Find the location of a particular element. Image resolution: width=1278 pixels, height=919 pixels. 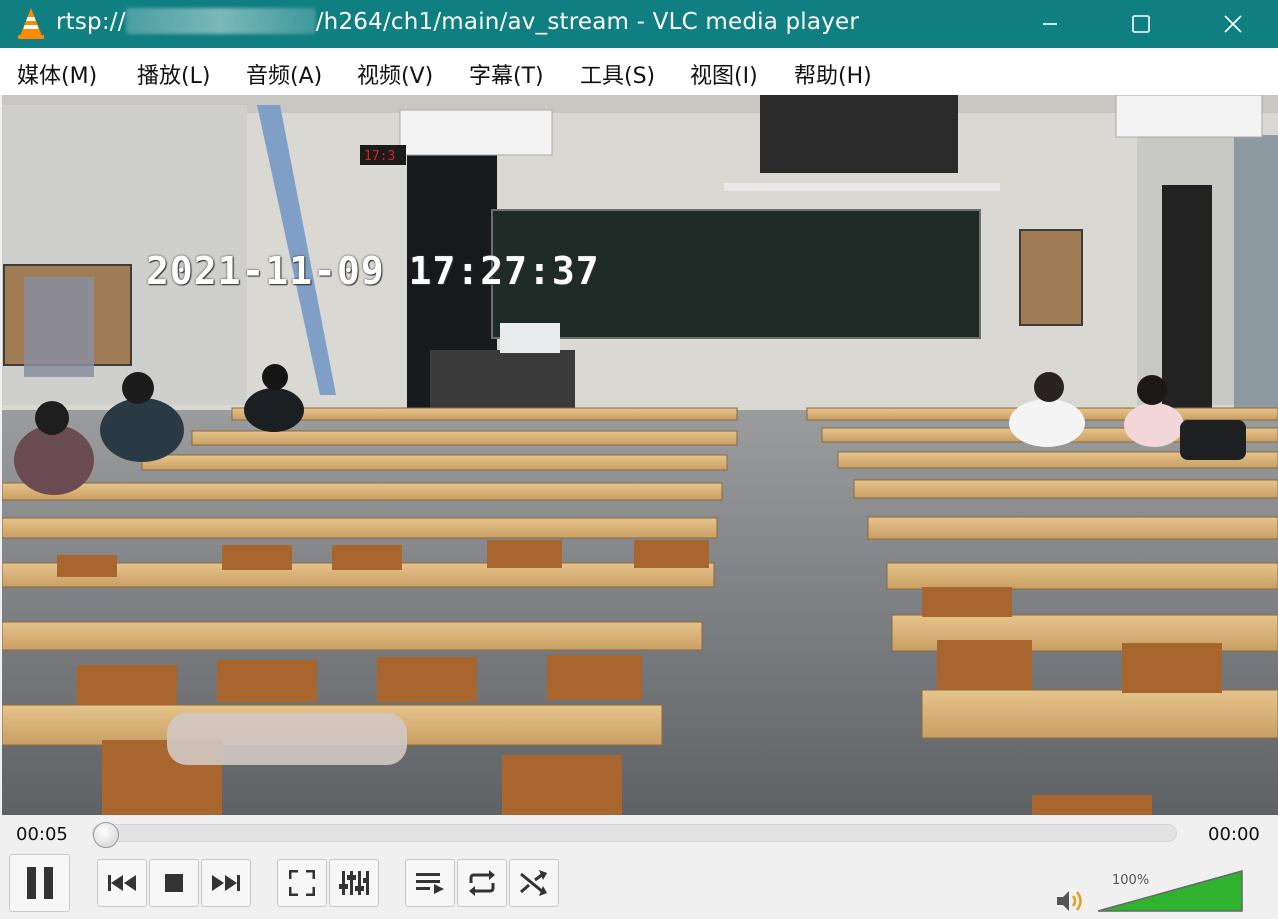

seek-handle is located at coordinates (106, 835).